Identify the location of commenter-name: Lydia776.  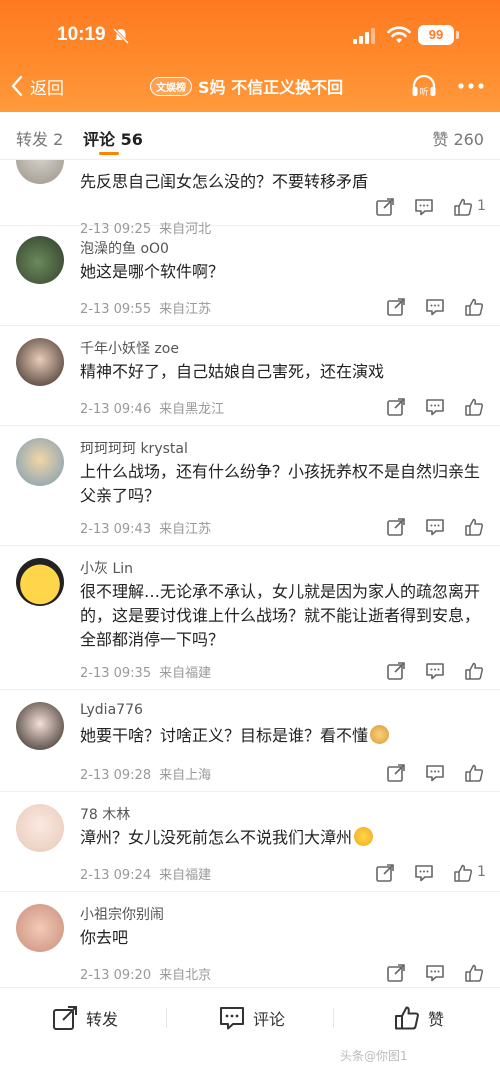
(111, 710).